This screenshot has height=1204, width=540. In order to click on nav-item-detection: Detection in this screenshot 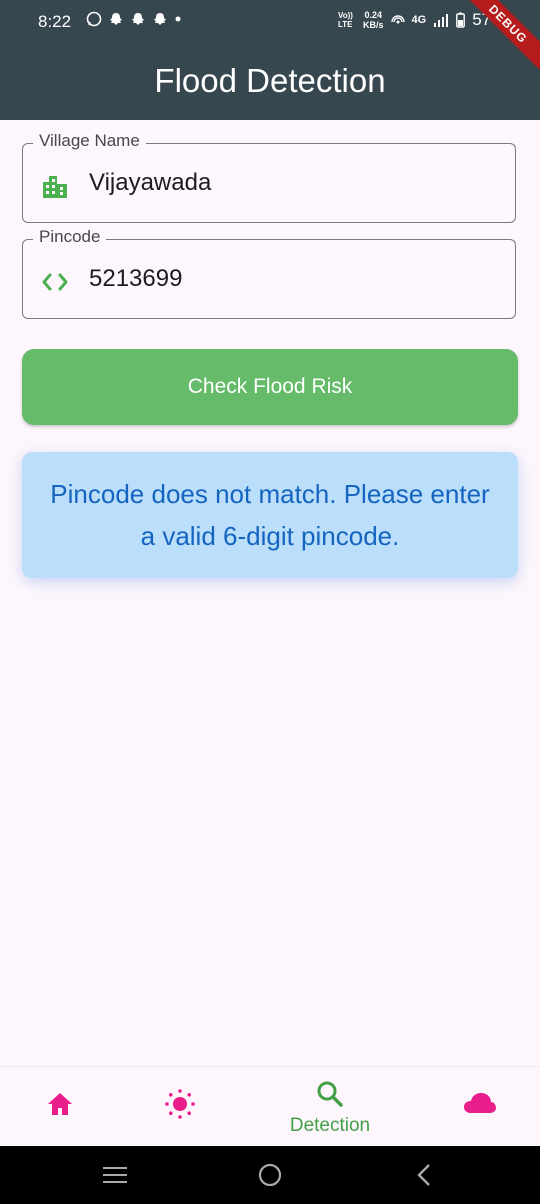, I will do `click(330, 1107)`.